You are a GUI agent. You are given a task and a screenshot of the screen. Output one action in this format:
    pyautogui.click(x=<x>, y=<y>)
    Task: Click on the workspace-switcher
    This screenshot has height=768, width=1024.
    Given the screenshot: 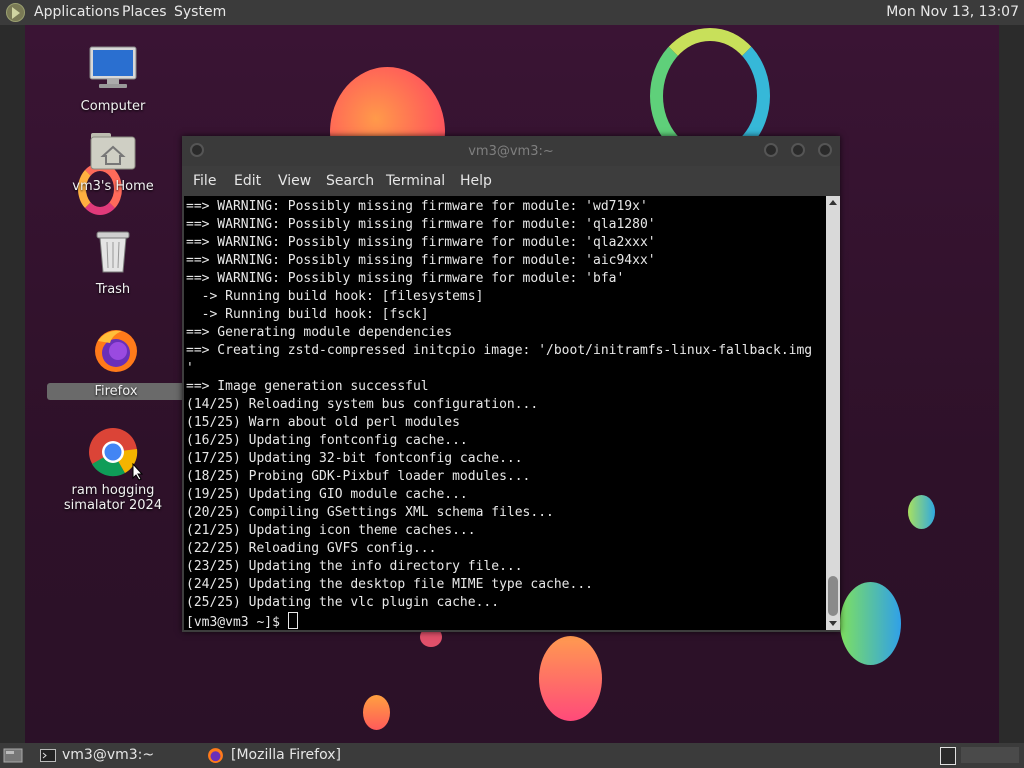 What is the action you would take?
    pyautogui.click(x=948, y=756)
    